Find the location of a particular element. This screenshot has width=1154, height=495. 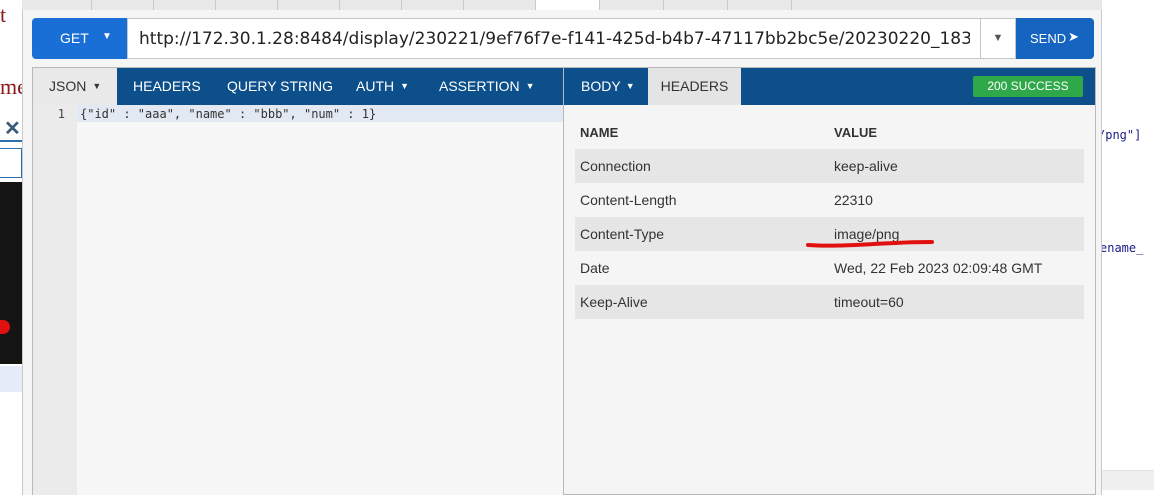

header-name-cell: Connection is located at coordinates (704, 166).